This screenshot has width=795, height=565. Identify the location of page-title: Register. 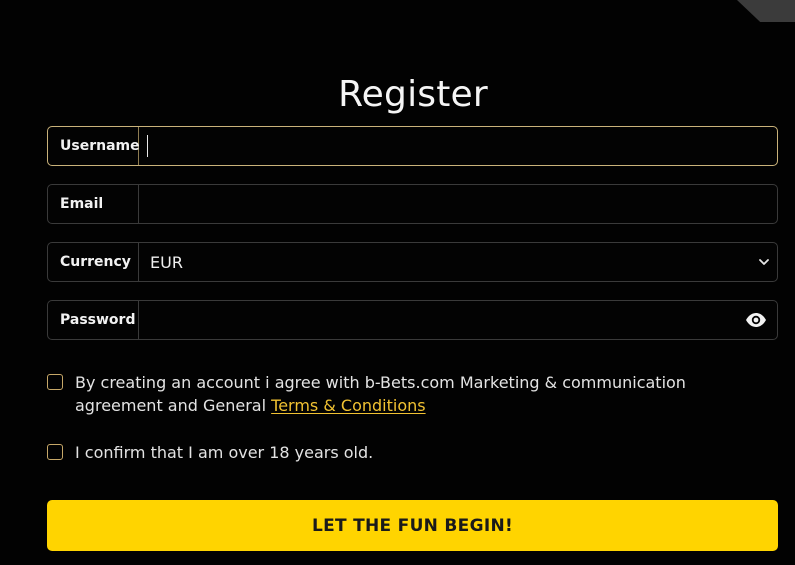
(413, 94).